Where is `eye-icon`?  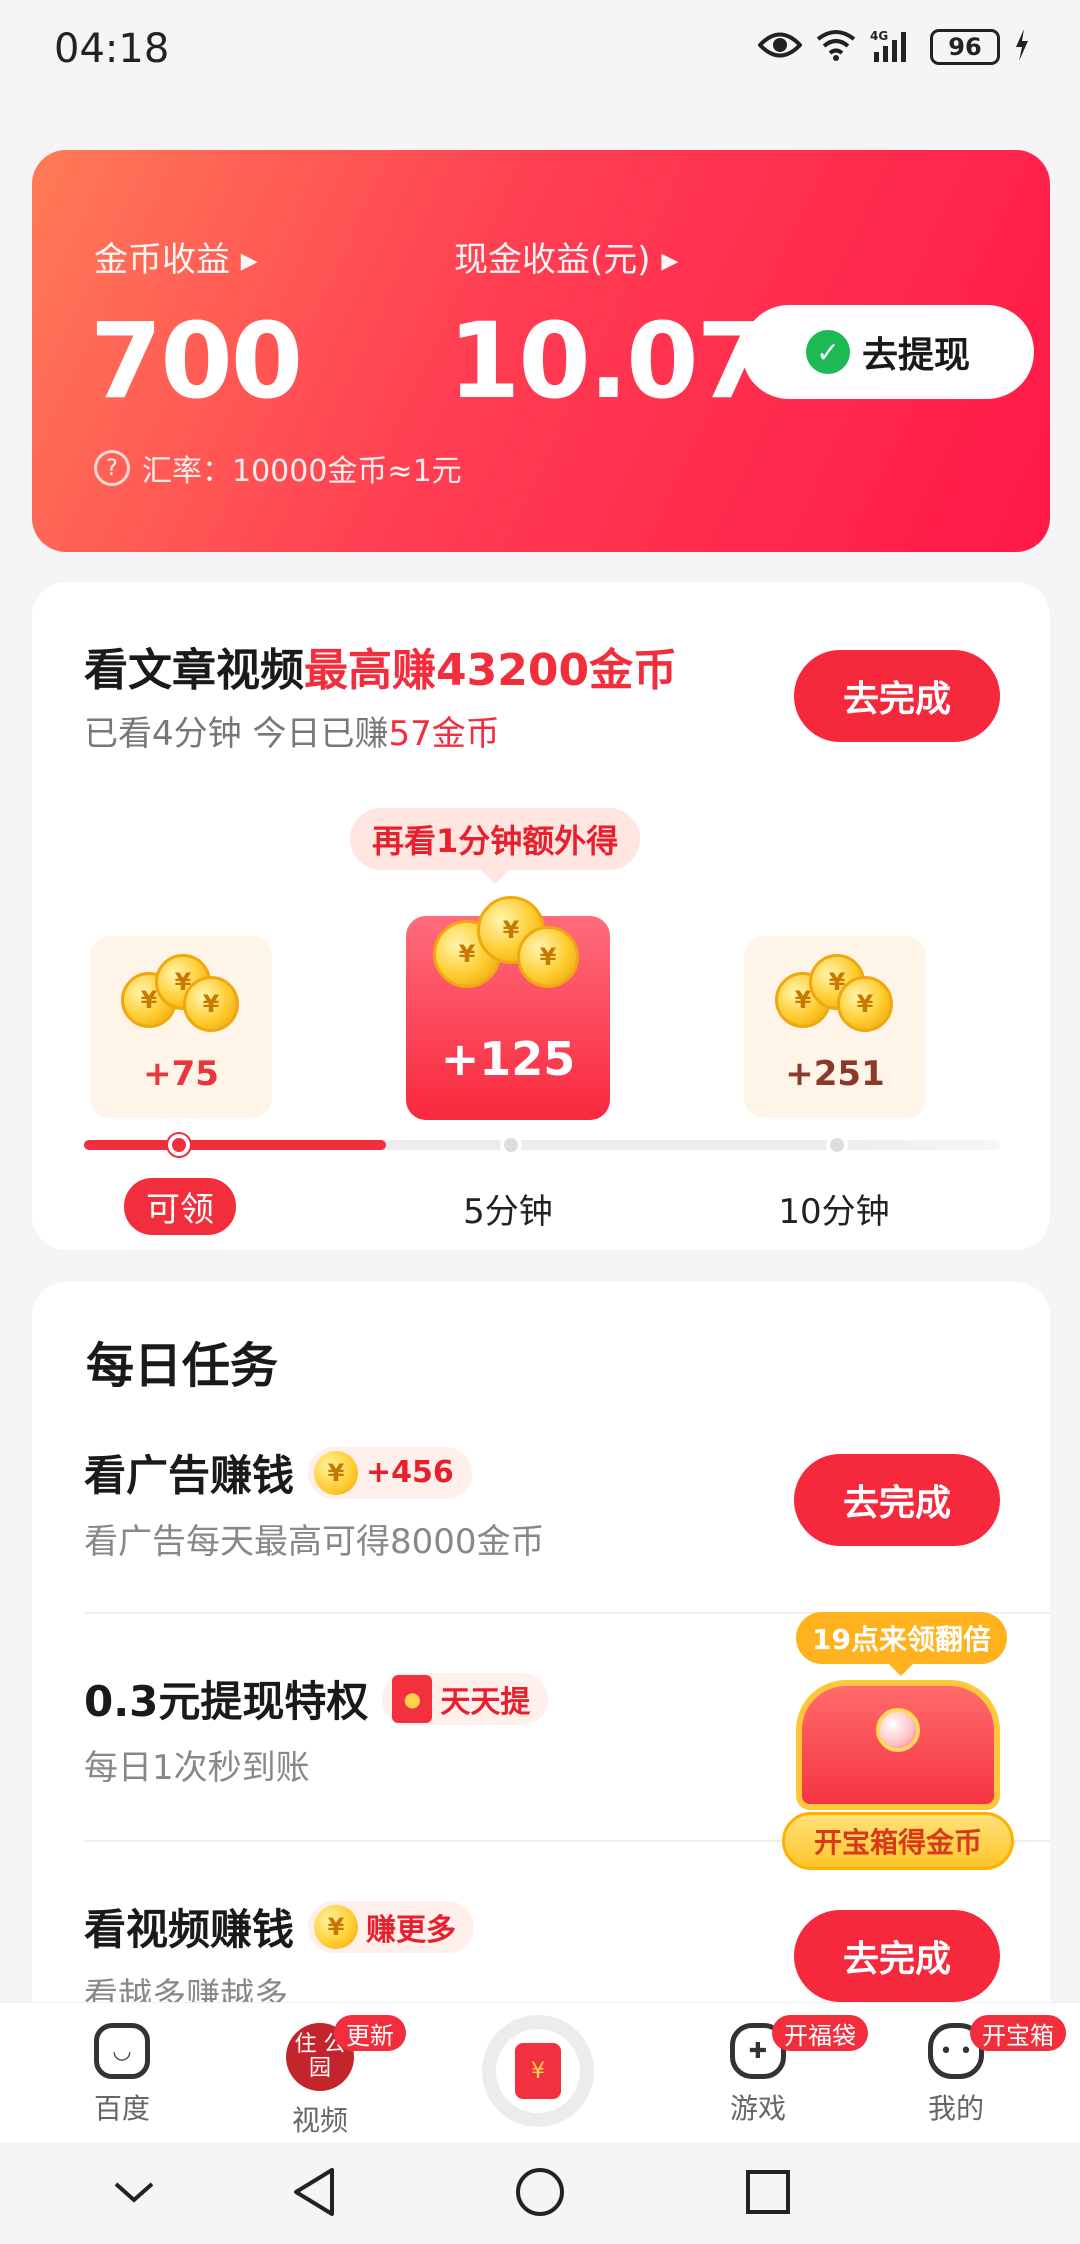 eye-icon is located at coordinates (780, 47).